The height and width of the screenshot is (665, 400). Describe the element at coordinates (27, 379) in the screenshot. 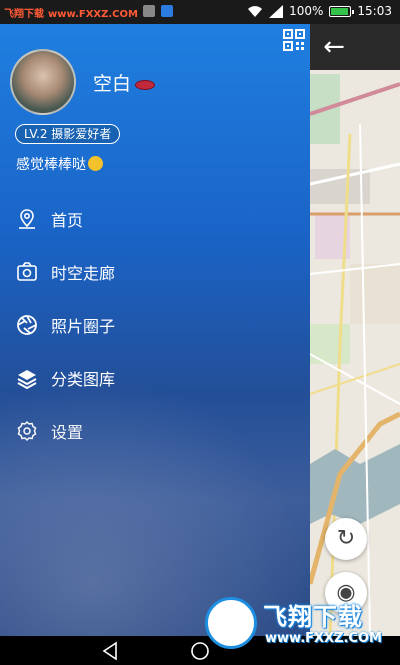

I see `layers-icon` at that location.